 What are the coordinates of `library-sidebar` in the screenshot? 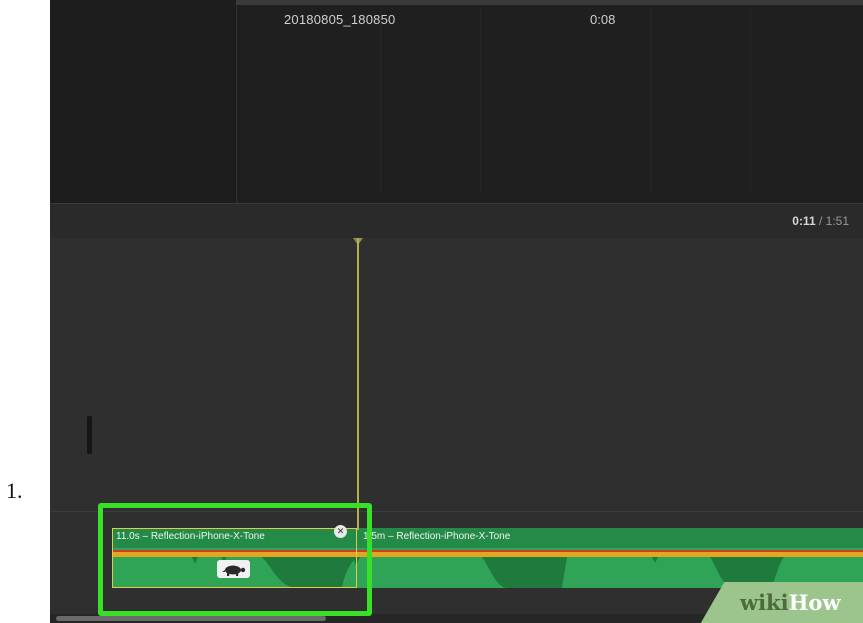 It's located at (143, 101).